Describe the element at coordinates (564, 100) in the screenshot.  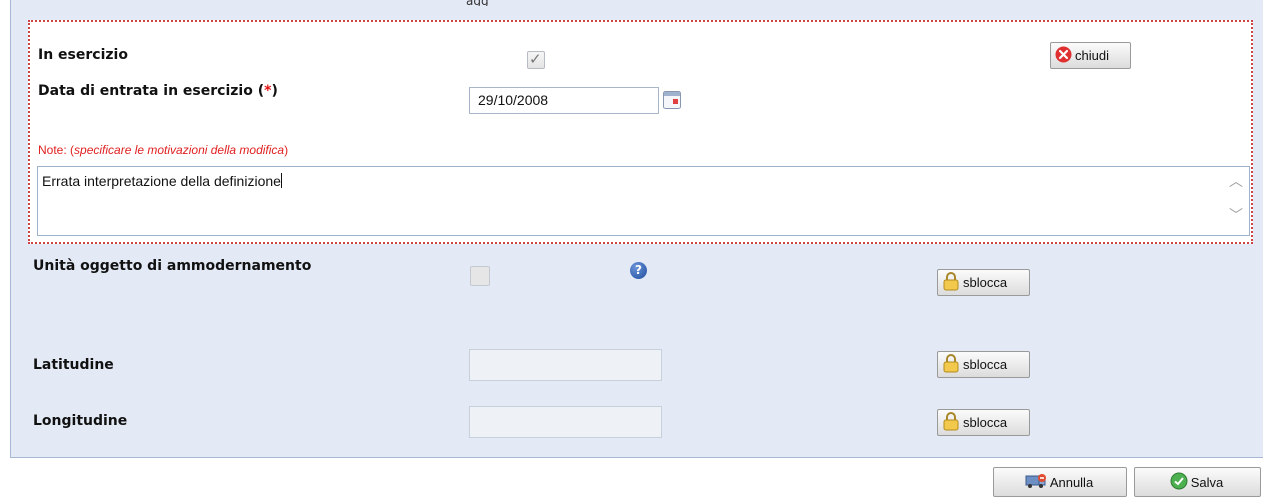
I see `data-entrata-input: 29/10/2008` at that location.